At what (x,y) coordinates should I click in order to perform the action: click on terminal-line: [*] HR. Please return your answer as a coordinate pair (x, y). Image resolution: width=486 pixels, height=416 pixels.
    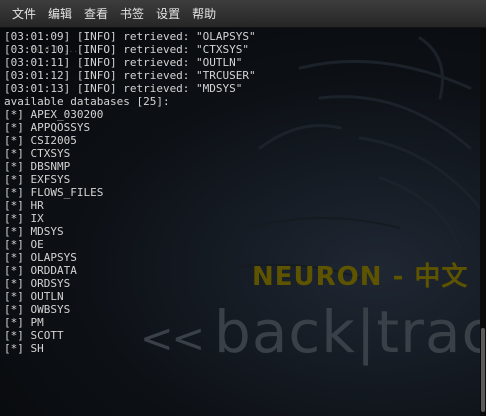
    Looking at the image, I should click on (24, 205).